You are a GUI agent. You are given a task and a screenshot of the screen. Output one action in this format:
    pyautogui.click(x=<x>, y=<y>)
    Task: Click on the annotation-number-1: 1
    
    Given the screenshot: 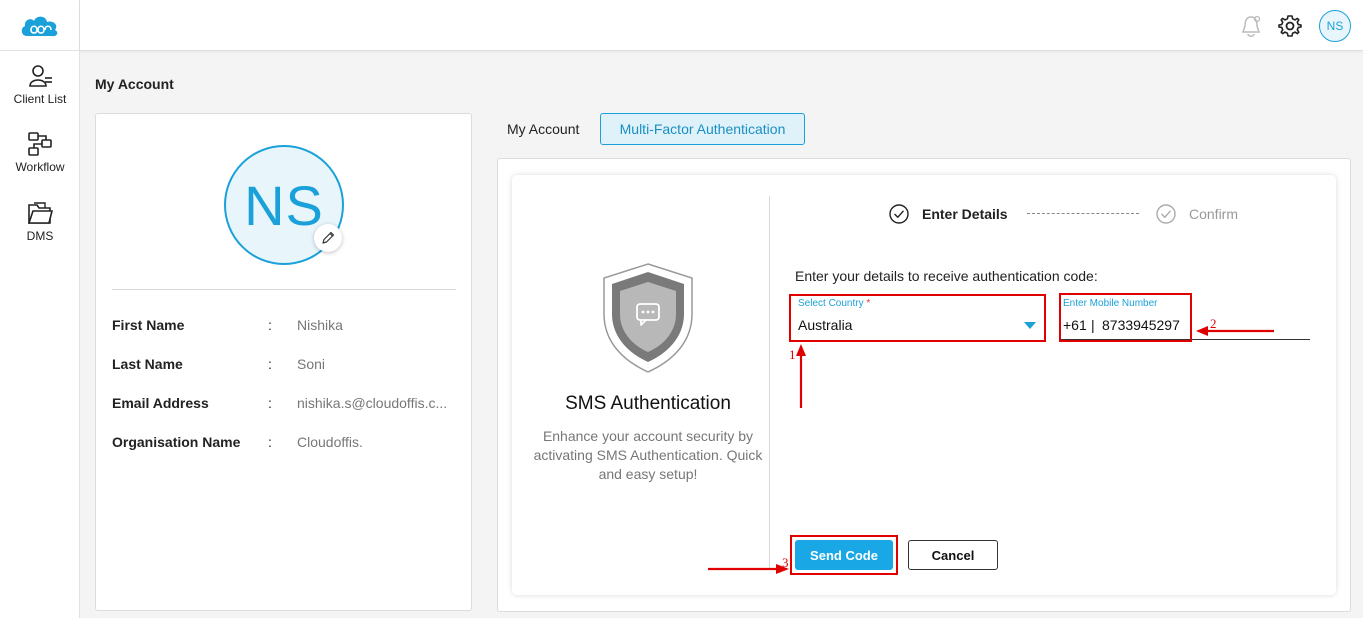 What is the action you would take?
    pyautogui.click(x=792, y=354)
    